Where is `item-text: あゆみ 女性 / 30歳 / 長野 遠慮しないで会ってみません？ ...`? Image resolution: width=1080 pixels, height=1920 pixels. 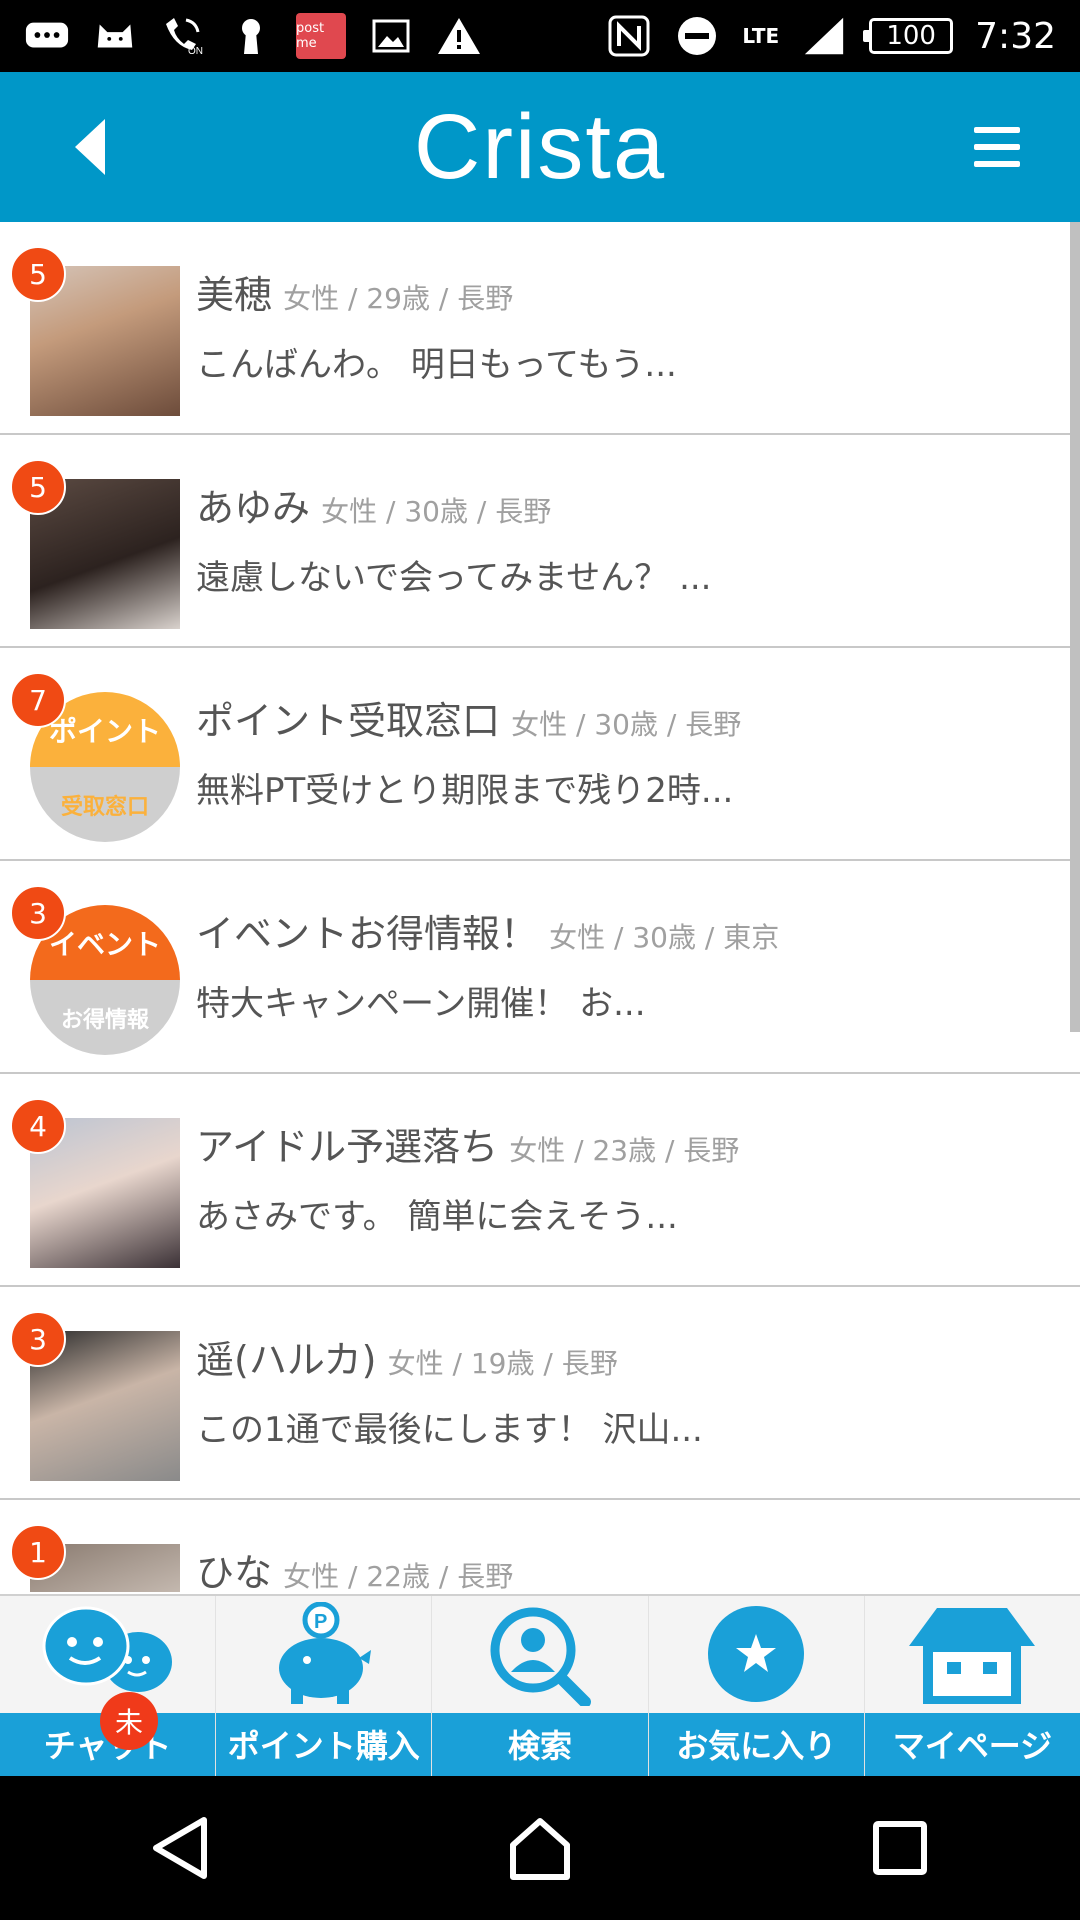
item-text: あゆみ 女性 / 30歳 / 長野 遠慮しないで会ってみません？ ... is located at coordinates (623, 538).